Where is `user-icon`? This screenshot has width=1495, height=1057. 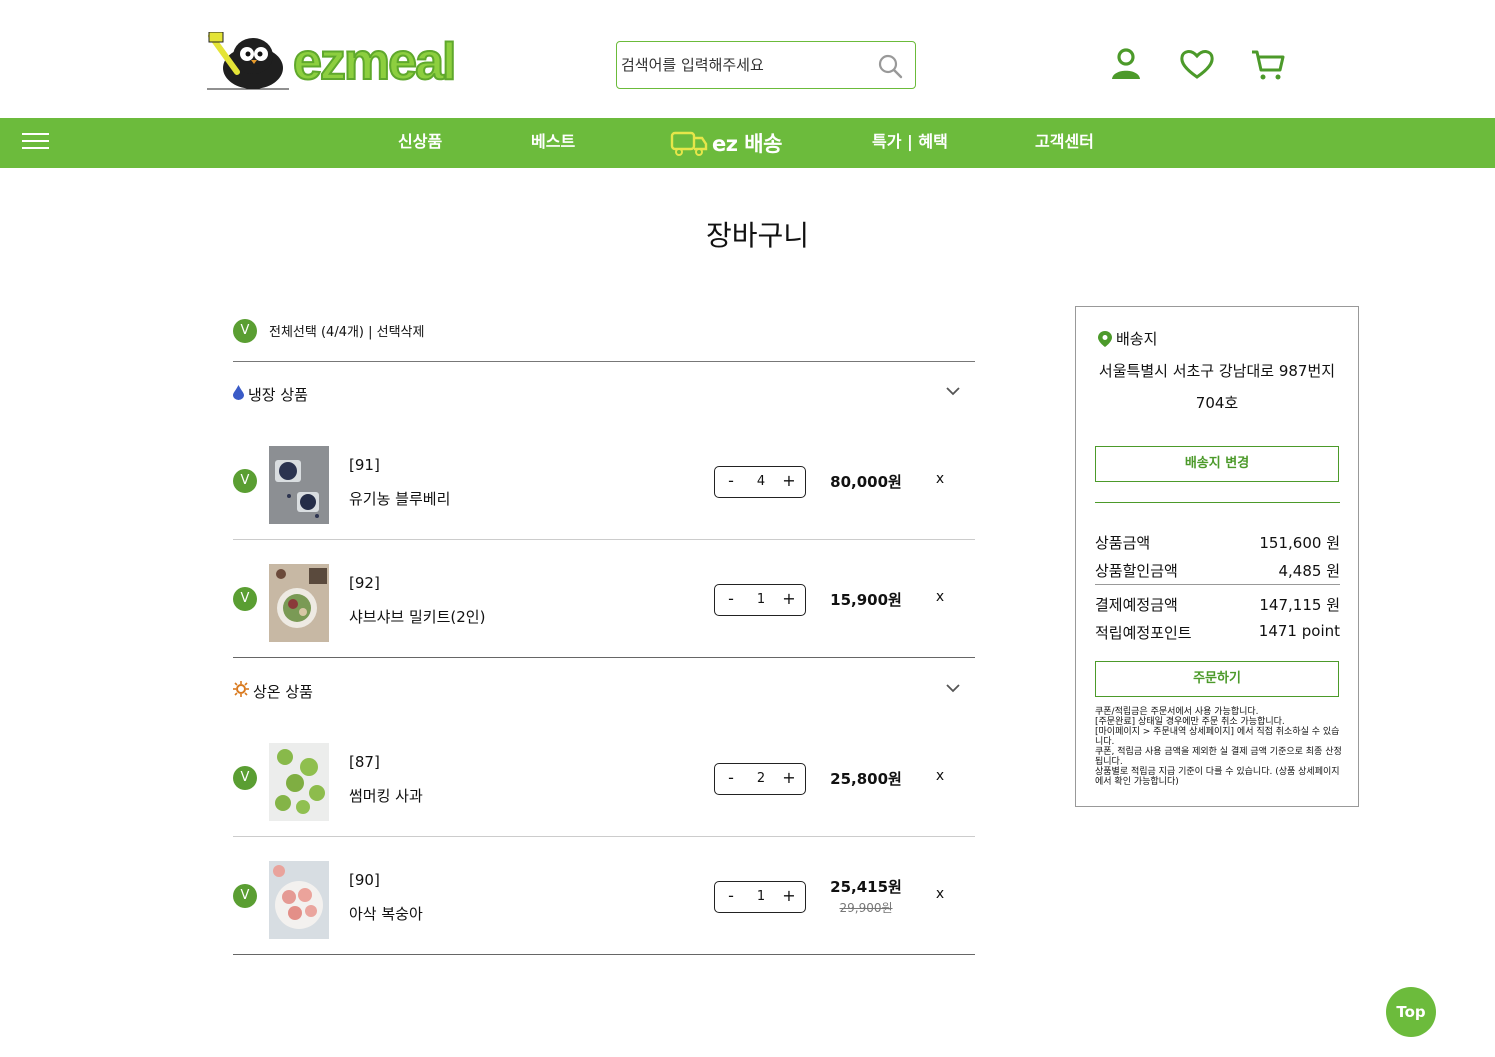
user-icon is located at coordinates (1126, 64).